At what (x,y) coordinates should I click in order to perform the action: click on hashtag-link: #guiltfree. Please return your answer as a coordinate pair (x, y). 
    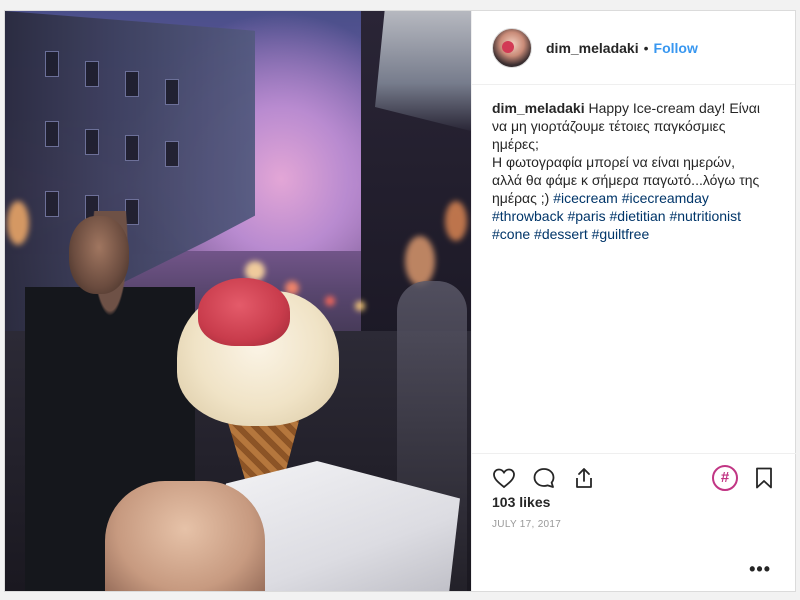
    Looking at the image, I should click on (621, 234).